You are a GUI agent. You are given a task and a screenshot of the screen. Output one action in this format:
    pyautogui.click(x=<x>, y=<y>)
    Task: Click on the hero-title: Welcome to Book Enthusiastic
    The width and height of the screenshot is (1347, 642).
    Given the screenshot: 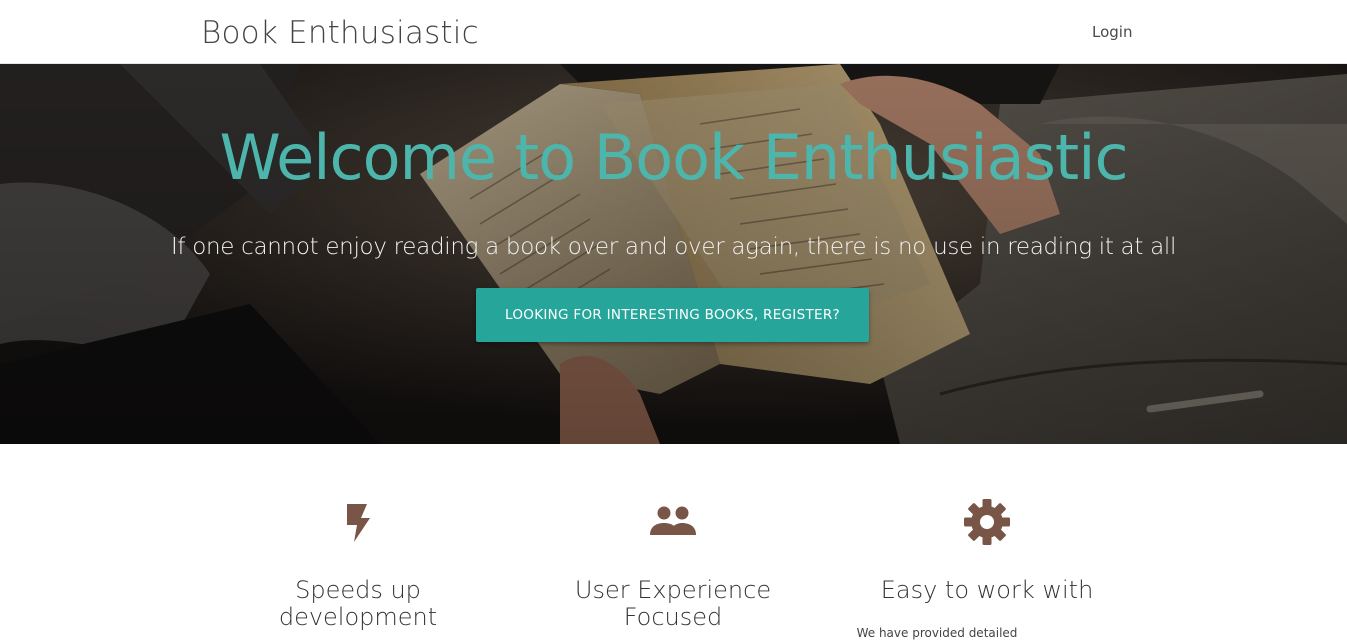 What is the action you would take?
    pyautogui.click(x=673, y=157)
    